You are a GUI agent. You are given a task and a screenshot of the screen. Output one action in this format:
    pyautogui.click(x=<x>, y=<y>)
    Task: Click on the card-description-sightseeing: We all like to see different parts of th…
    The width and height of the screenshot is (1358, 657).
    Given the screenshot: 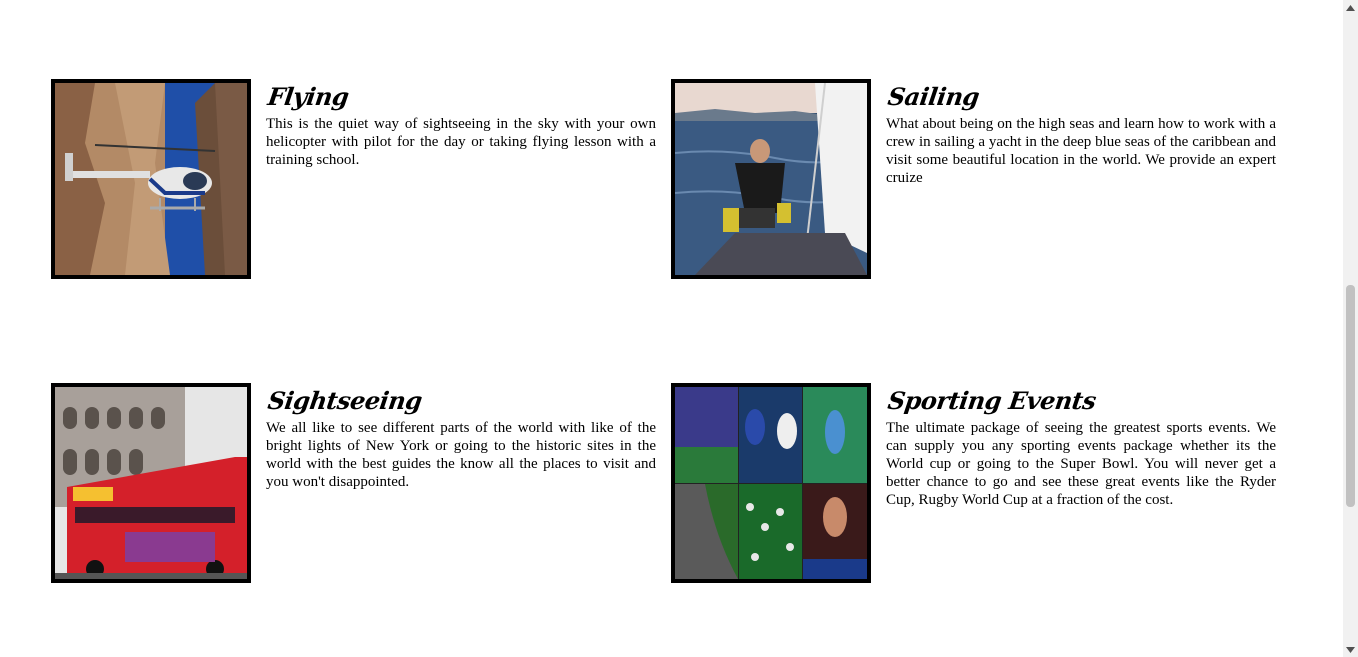 What is the action you would take?
    pyautogui.click(x=461, y=455)
    